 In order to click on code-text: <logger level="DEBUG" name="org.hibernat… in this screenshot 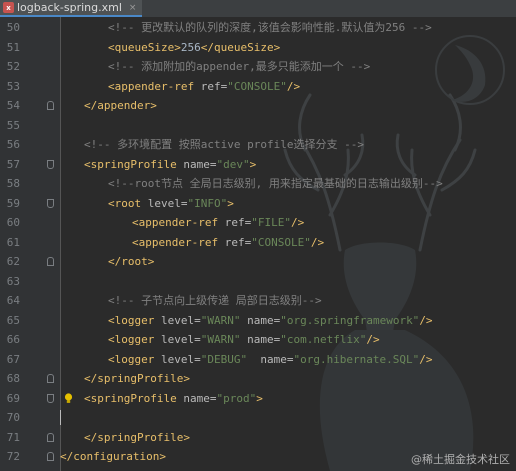, I will do `click(270, 360)`.